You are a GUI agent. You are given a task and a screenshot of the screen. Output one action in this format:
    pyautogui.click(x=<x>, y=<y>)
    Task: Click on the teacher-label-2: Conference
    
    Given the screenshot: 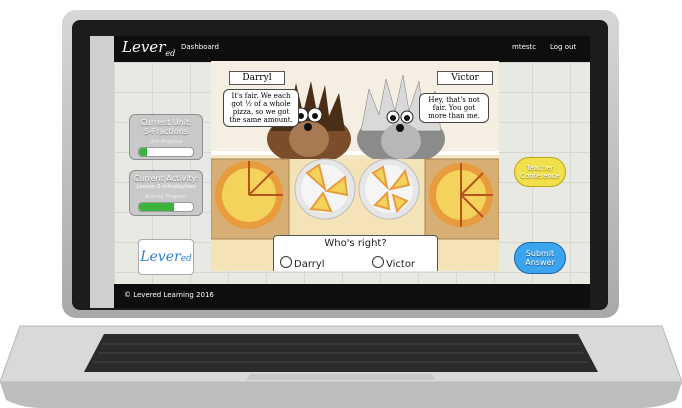 What is the action you would take?
    pyautogui.click(x=539, y=176)
    